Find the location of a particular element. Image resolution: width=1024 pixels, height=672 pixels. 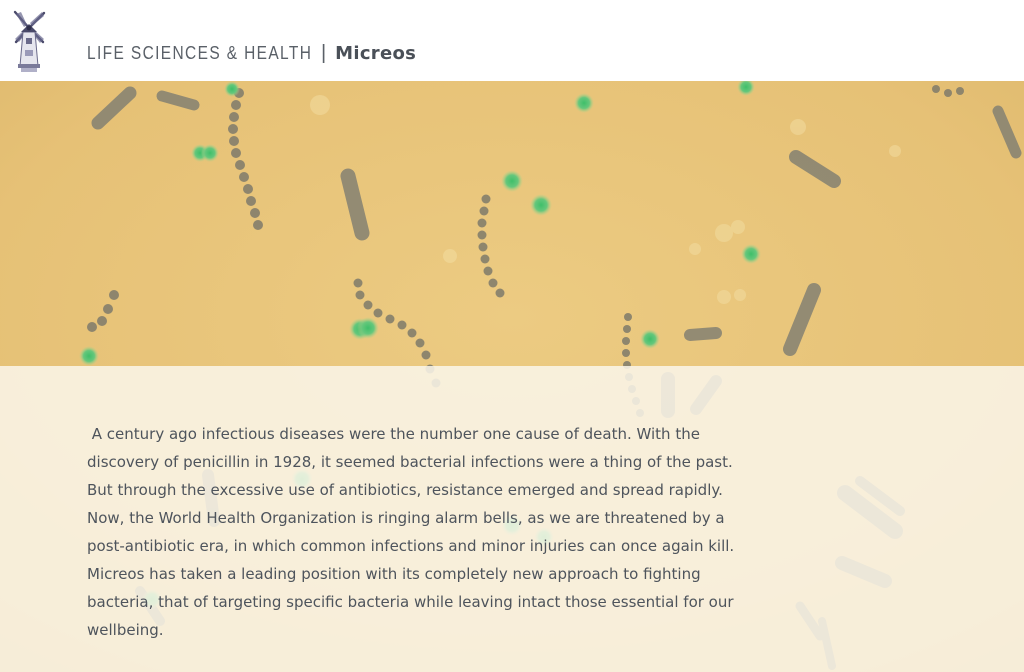

company-name: Micreos is located at coordinates (375, 53).